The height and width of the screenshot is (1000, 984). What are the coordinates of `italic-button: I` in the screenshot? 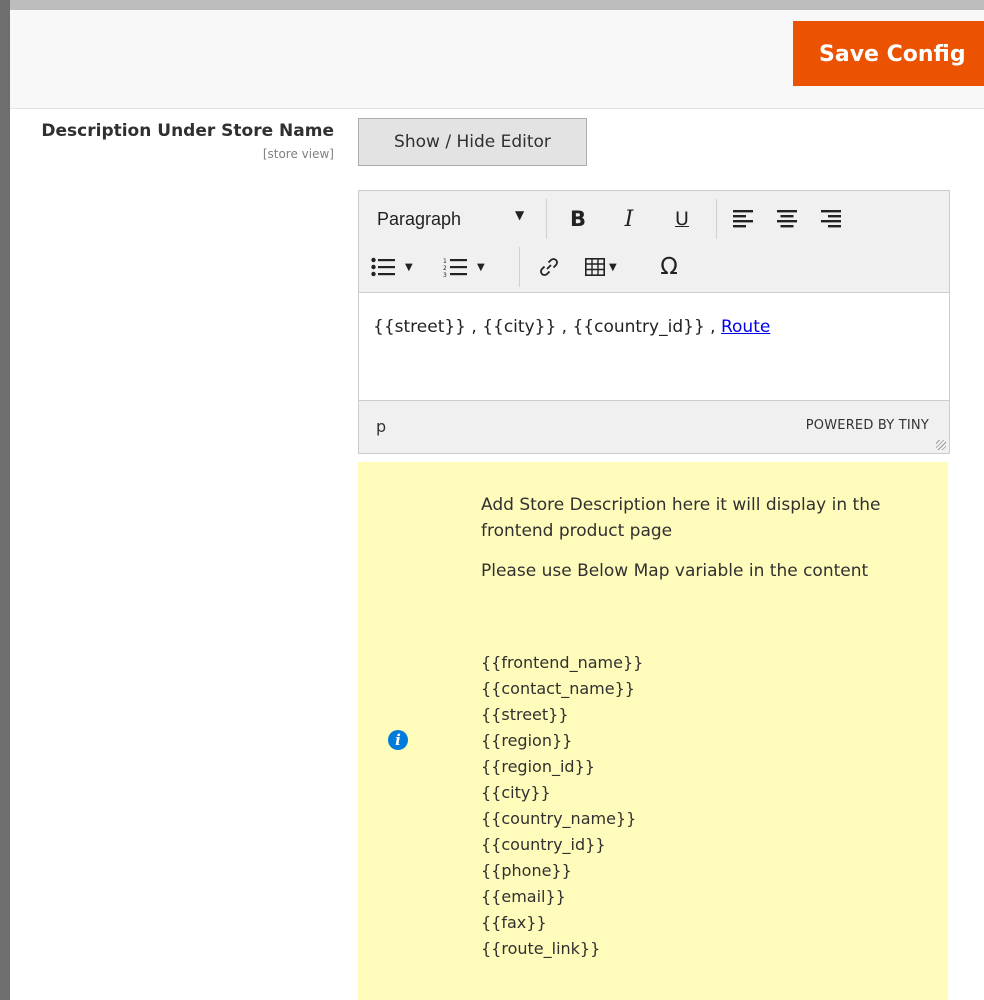 It's located at (629, 219).